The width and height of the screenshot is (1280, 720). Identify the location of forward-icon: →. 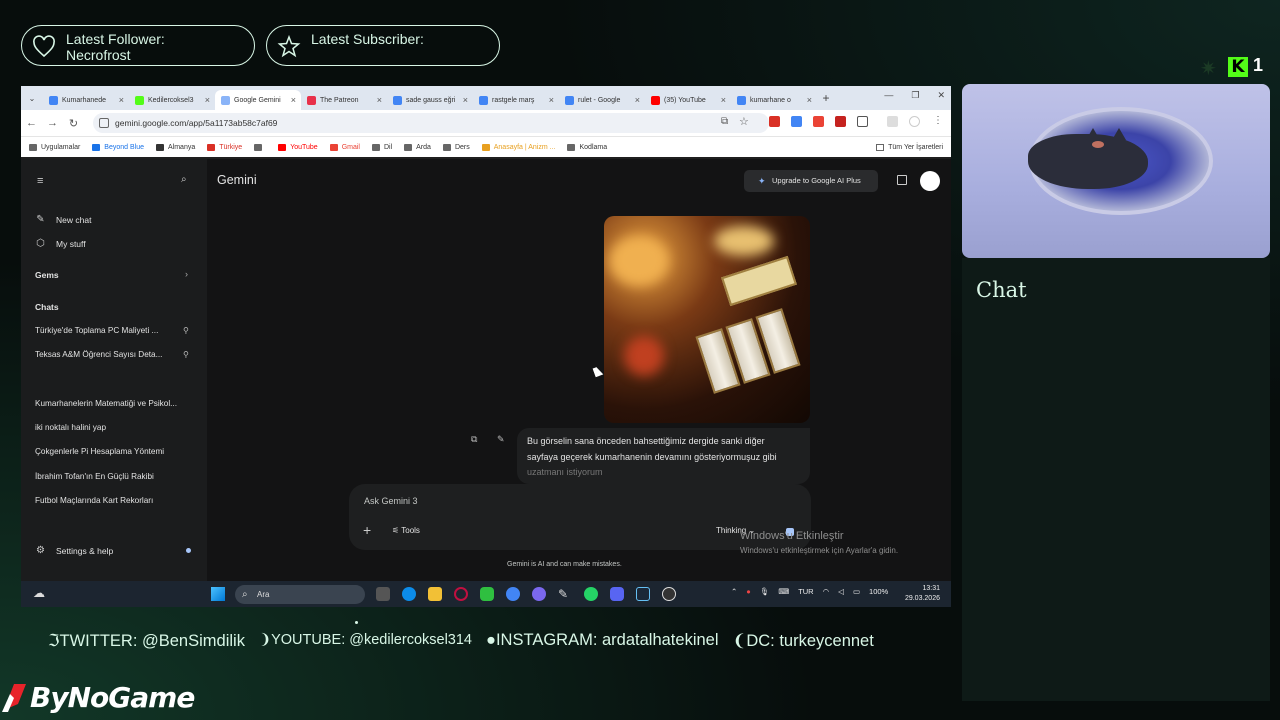
(52, 123).